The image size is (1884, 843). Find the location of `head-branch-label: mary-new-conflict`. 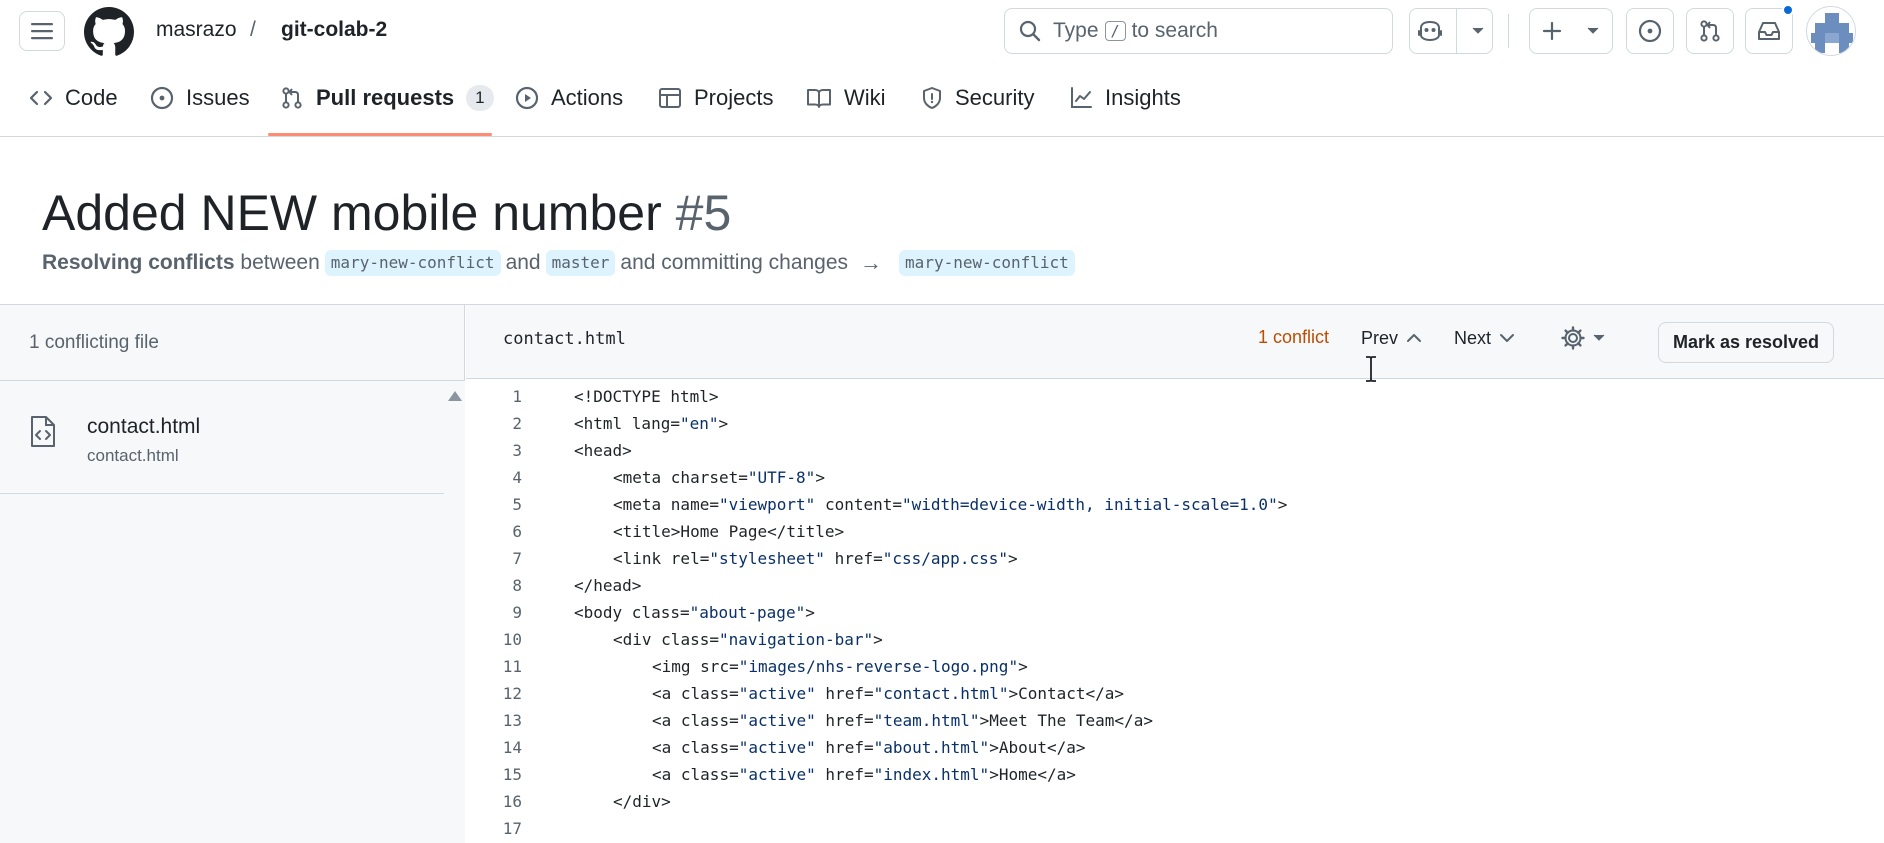

head-branch-label: mary-new-conflict is located at coordinates (412, 263).